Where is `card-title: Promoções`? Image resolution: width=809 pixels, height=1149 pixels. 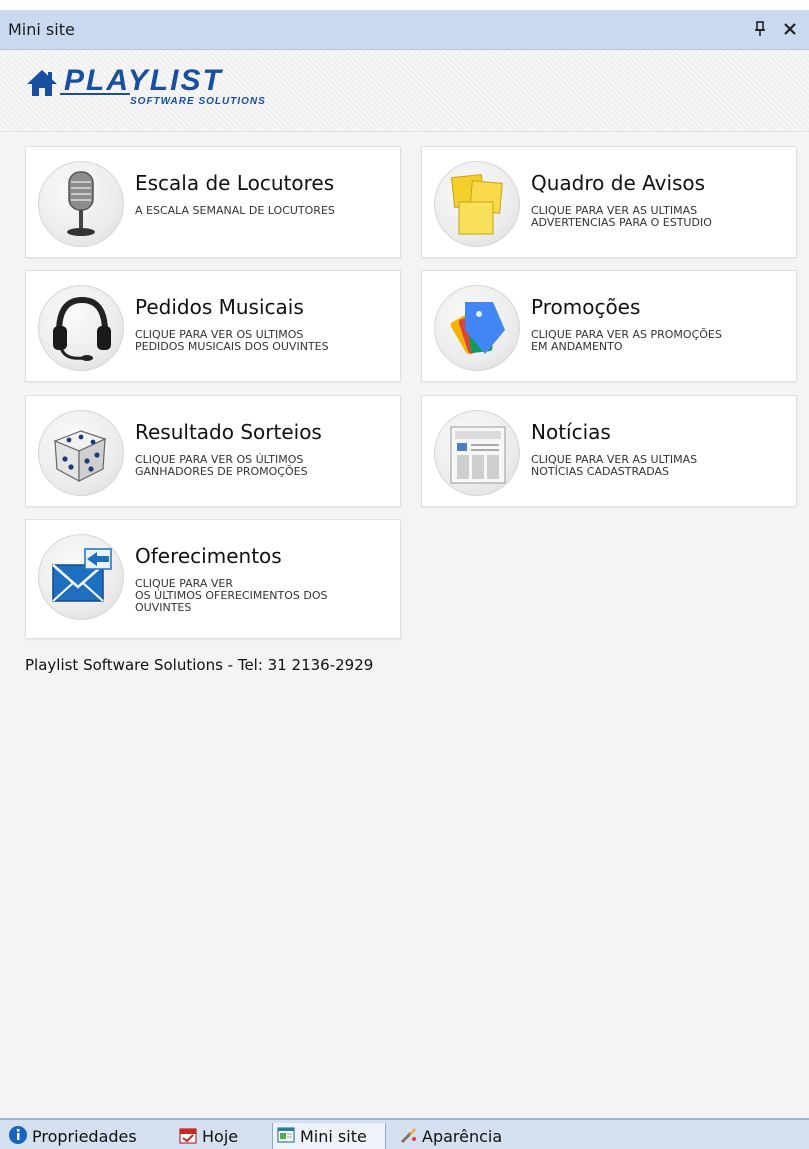
card-title: Promoções is located at coordinates (586, 307).